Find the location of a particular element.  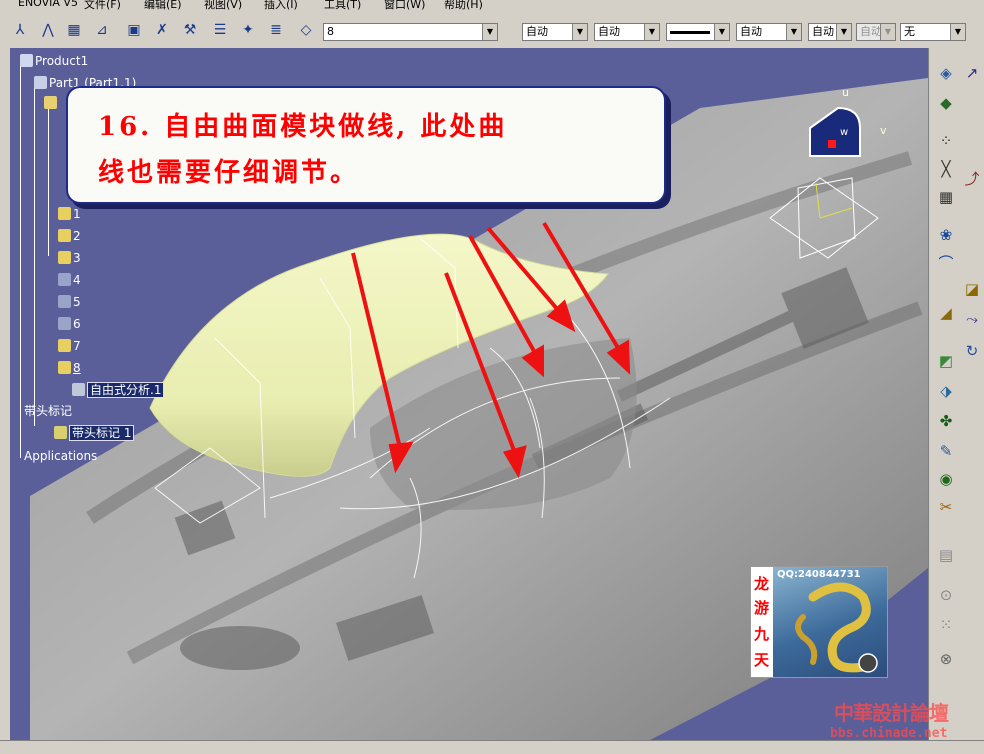

watermark-title: 中華設計論壇 is located at coordinates (891, 713).